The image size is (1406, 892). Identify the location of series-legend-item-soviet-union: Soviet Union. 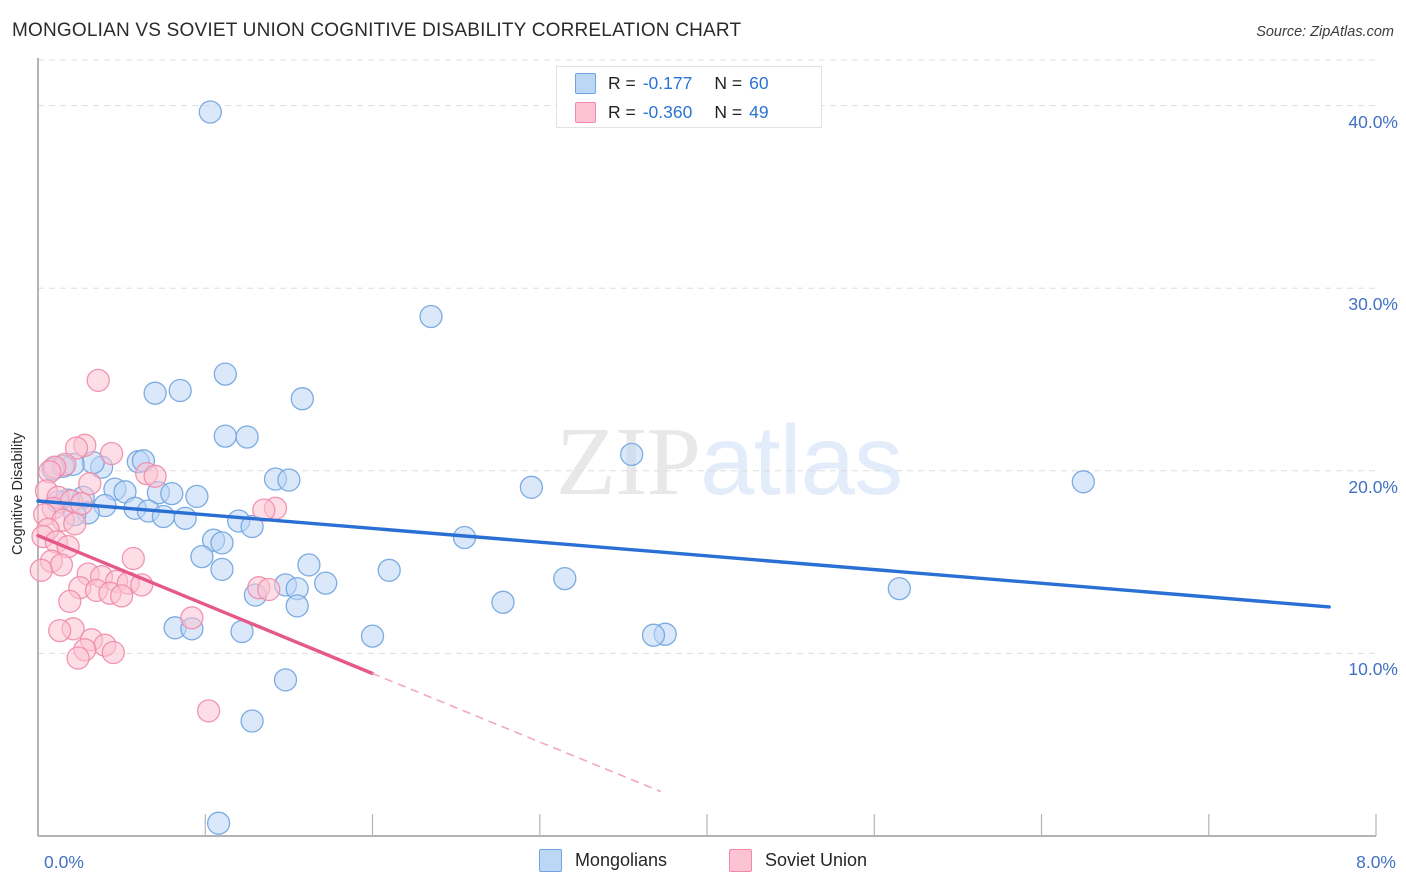
(798, 860).